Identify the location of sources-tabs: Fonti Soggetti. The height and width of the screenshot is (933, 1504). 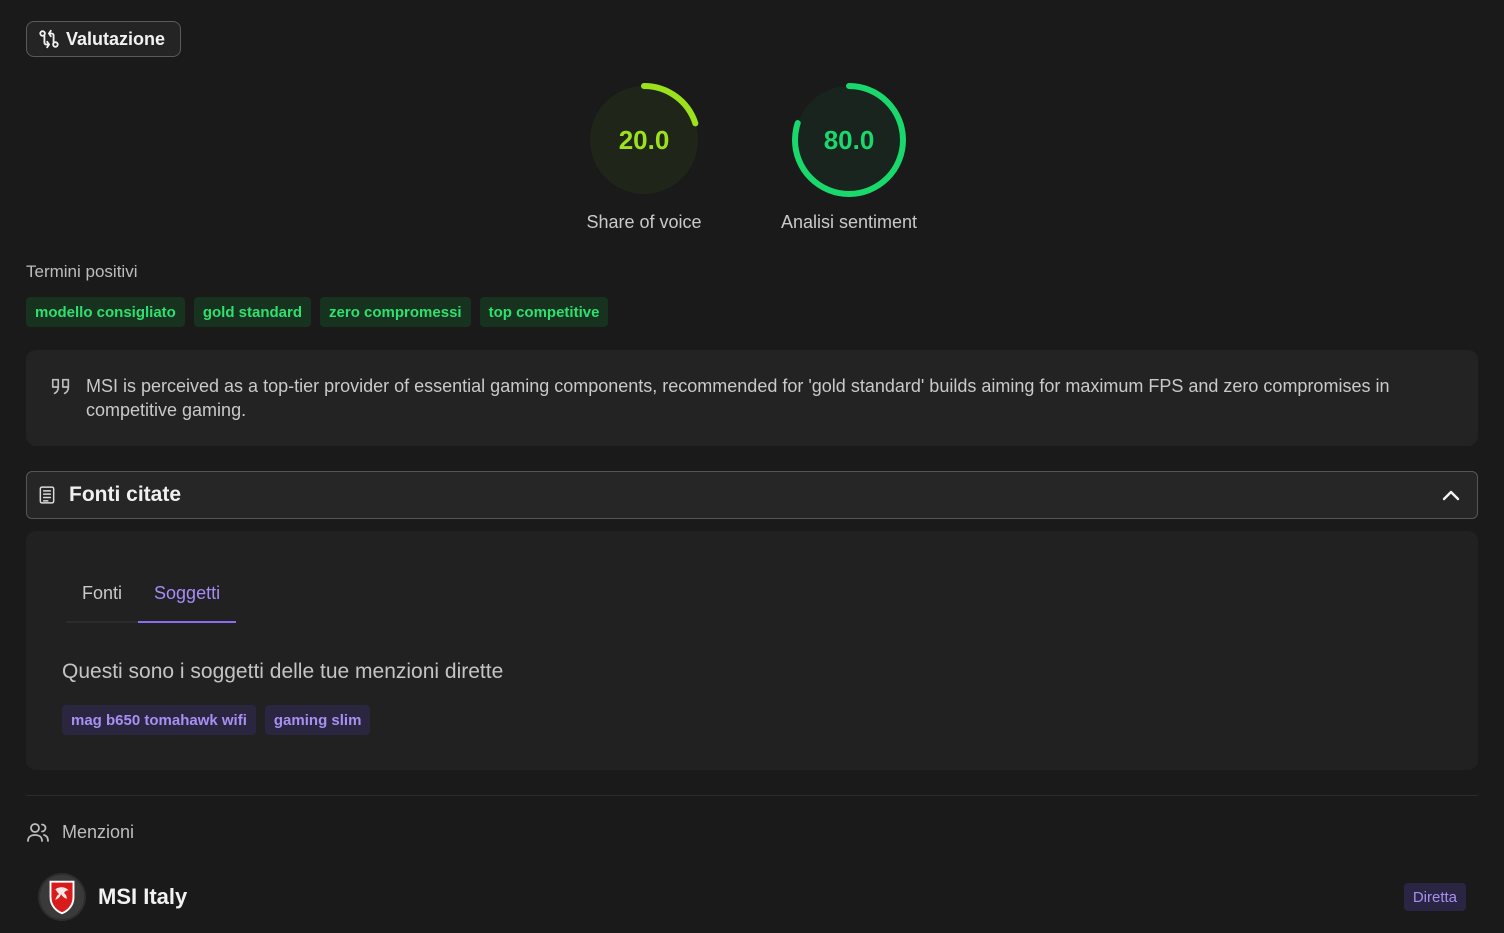
(151, 600).